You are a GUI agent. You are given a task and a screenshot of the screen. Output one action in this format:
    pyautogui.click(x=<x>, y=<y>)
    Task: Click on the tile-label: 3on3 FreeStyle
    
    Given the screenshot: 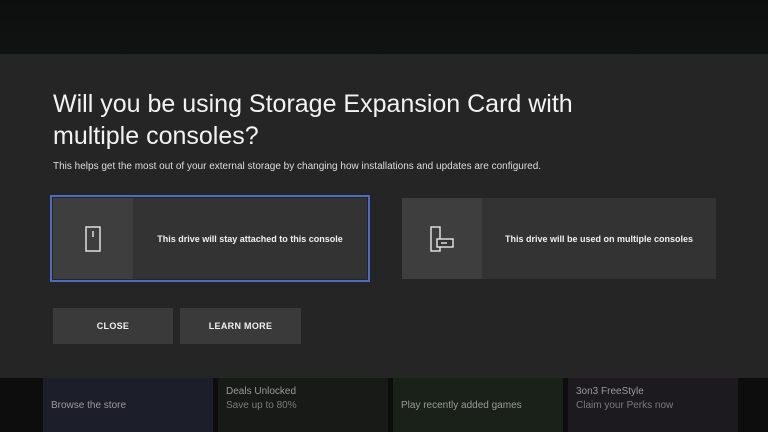 What is the action you would take?
    pyautogui.click(x=610, y=391)
    